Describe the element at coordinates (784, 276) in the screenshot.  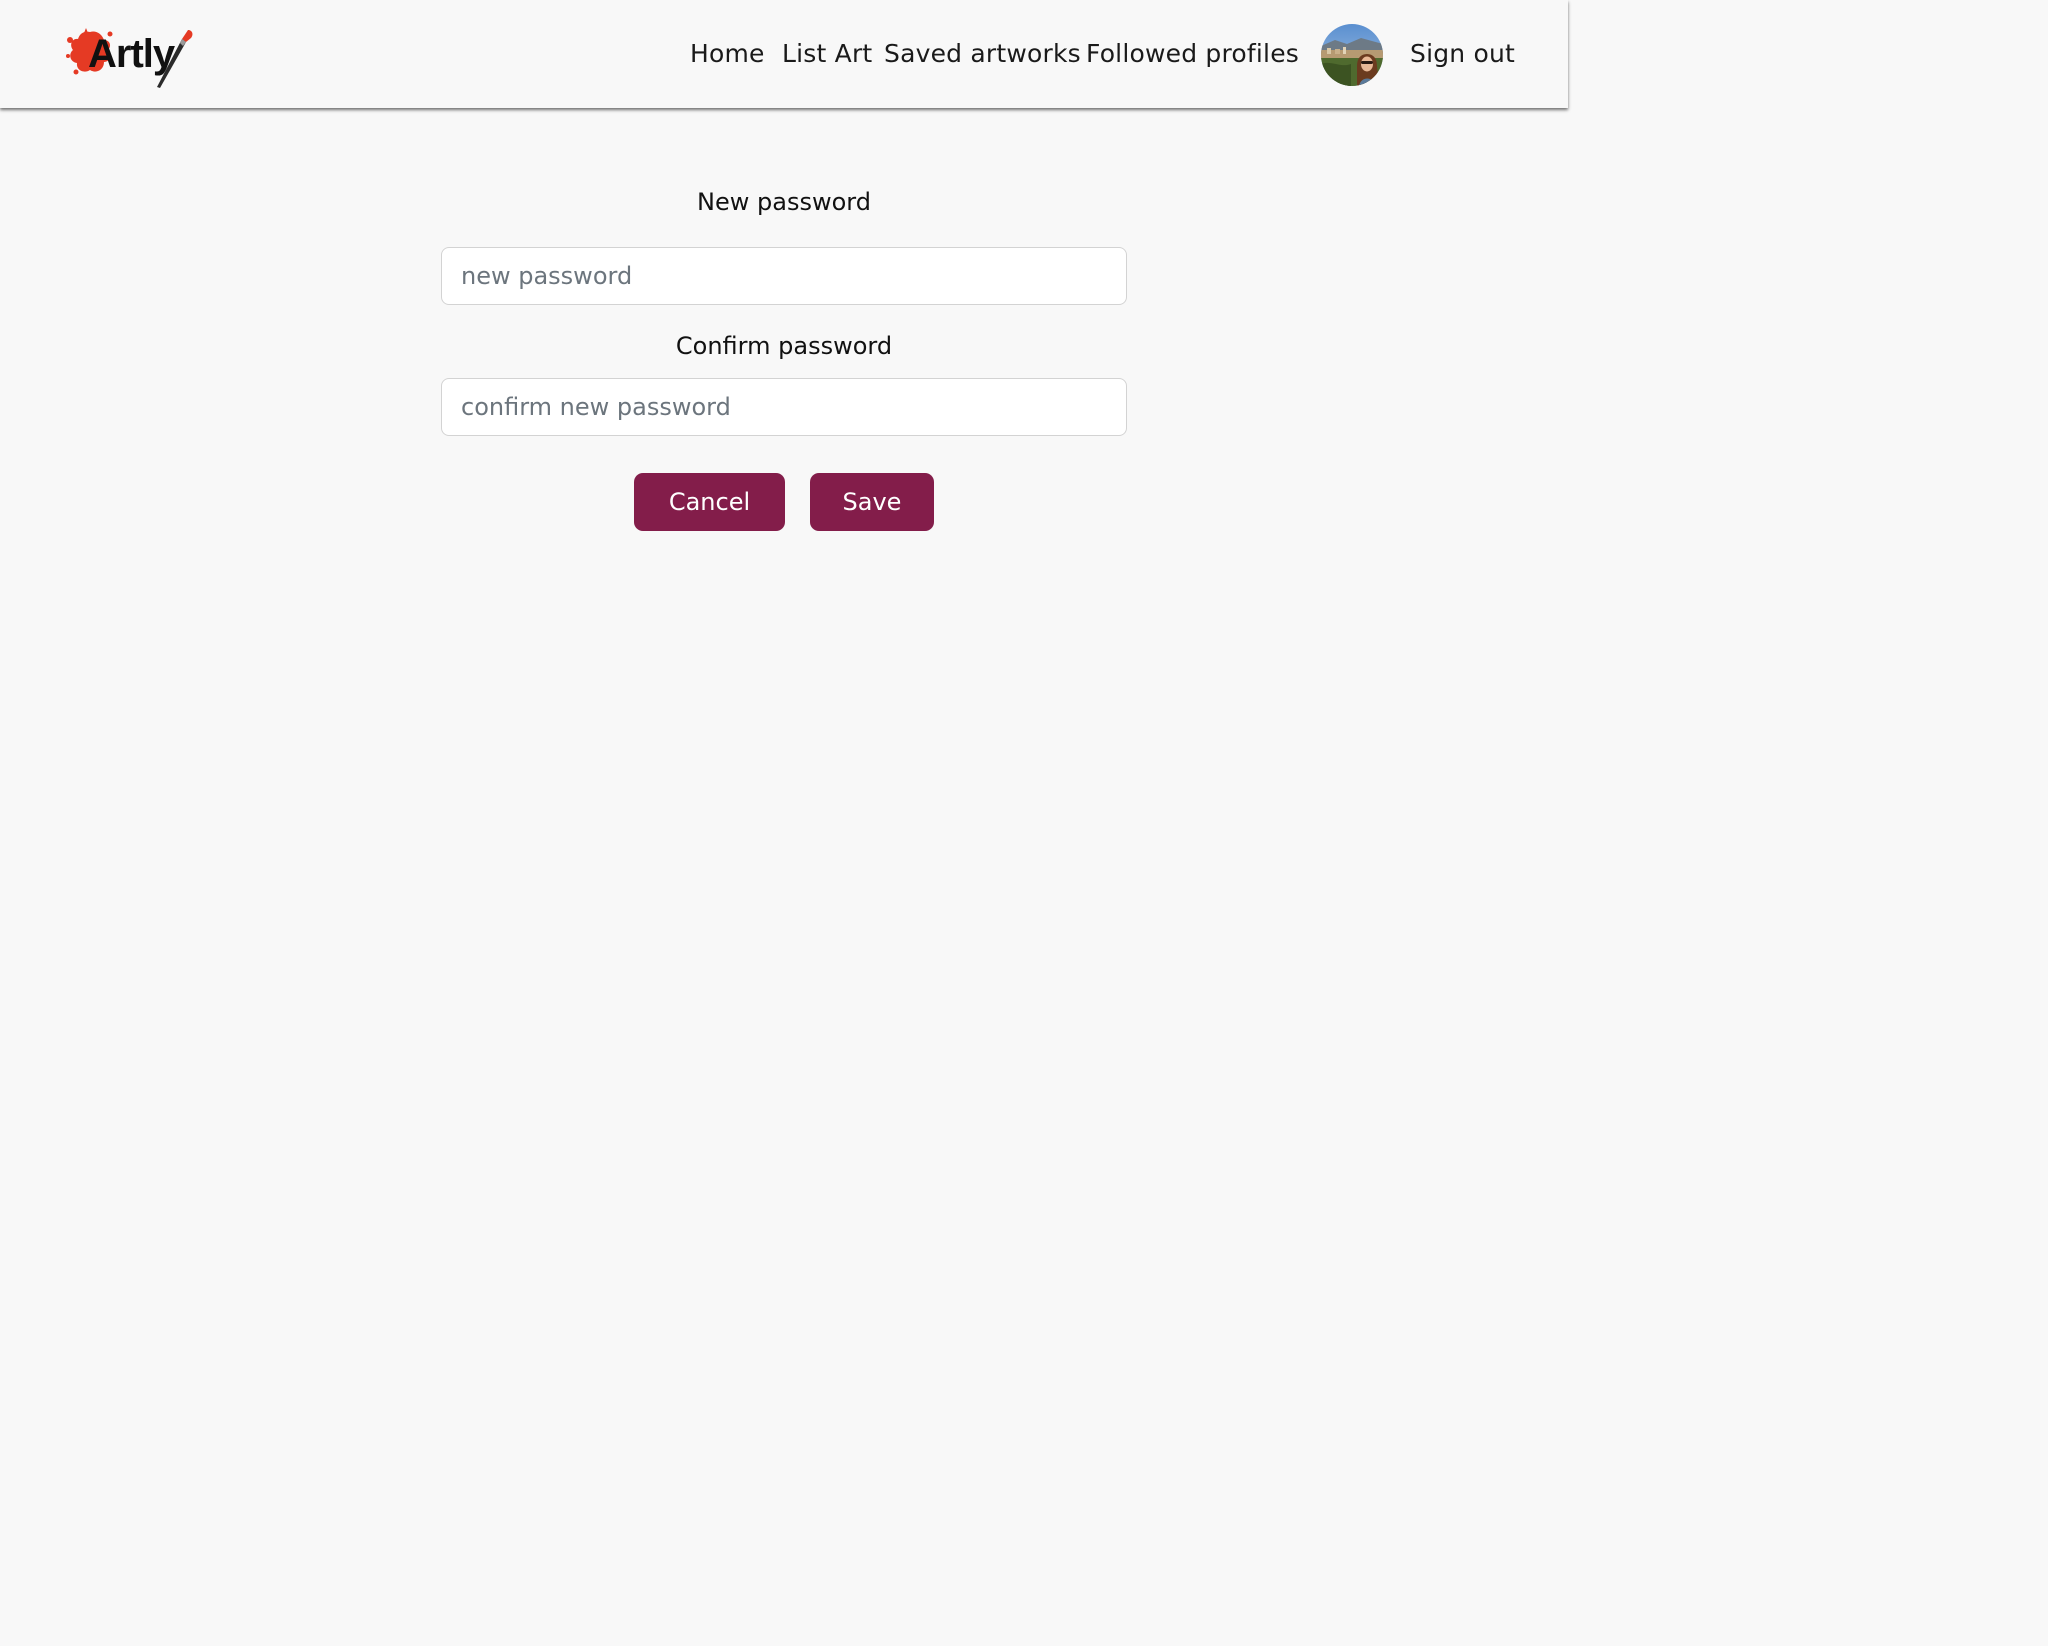
I see `new-password-input` at that location.